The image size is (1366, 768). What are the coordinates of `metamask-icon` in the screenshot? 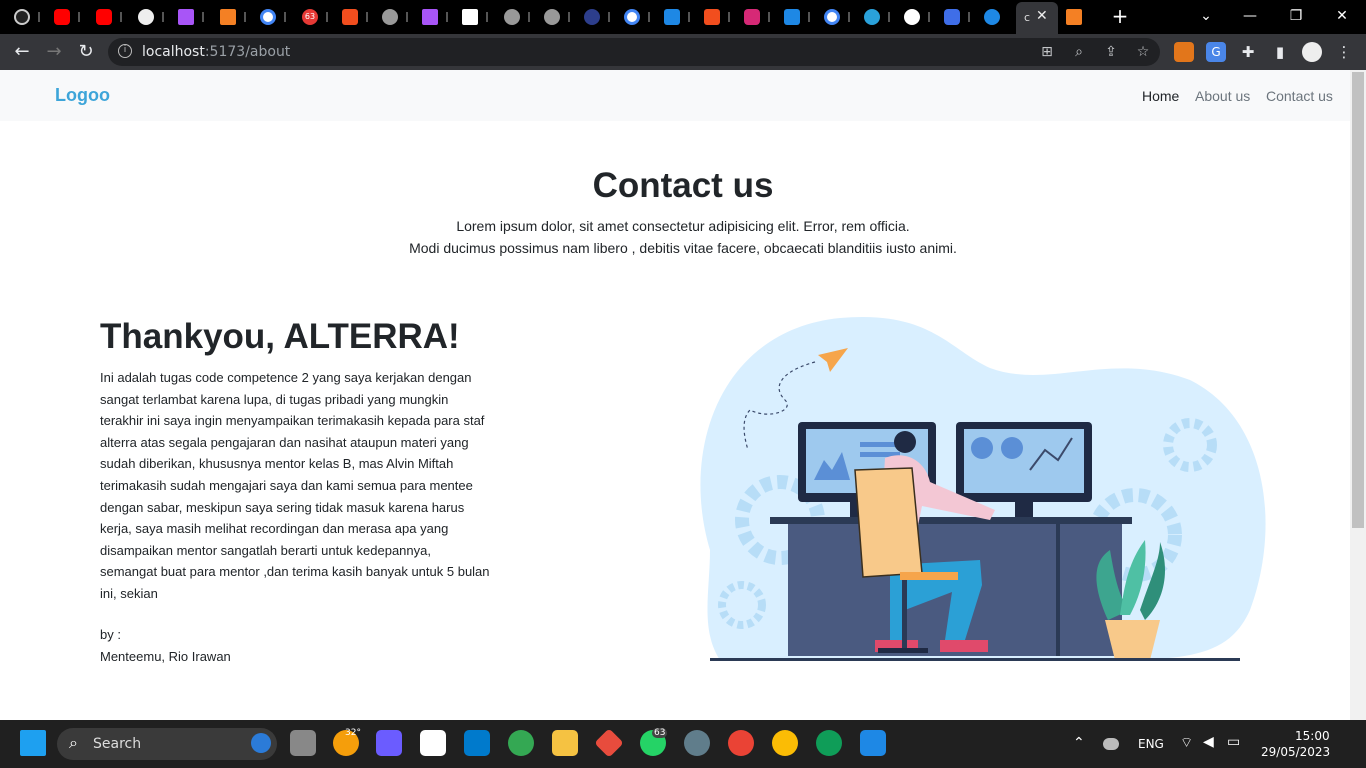 It's located at (1184, 52).